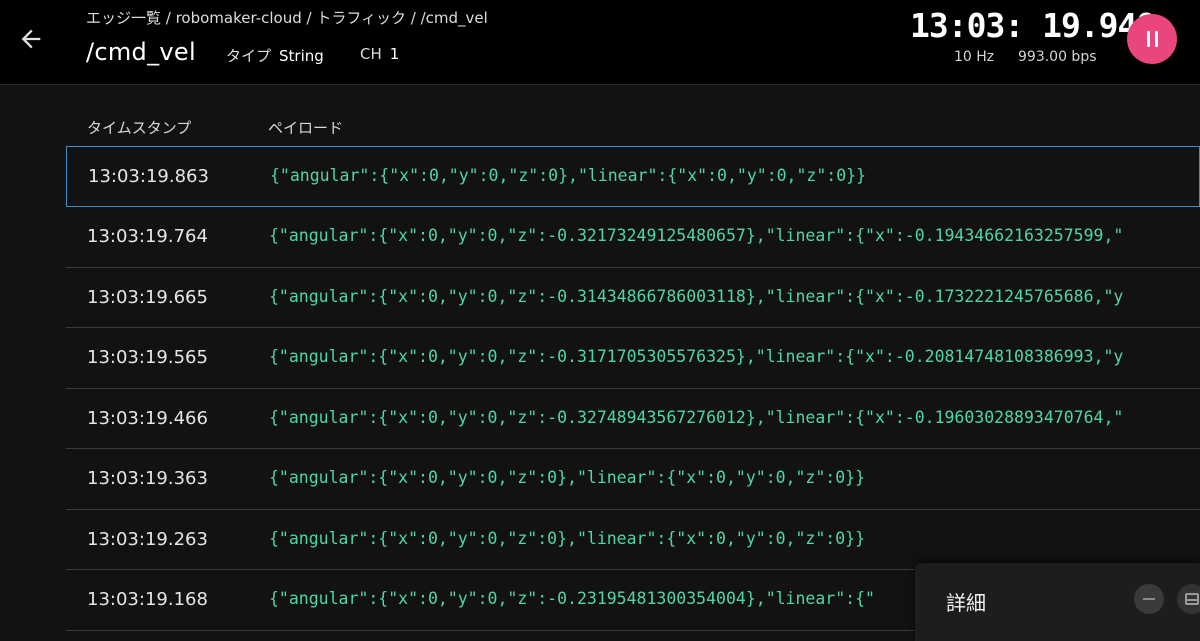 This screenshot has width=1200, height=641. What do you see at coordinates (148, 176) in the screenshot?
I see `row-timestamp: 13:03:19.863` at bounding box center [148, 176].